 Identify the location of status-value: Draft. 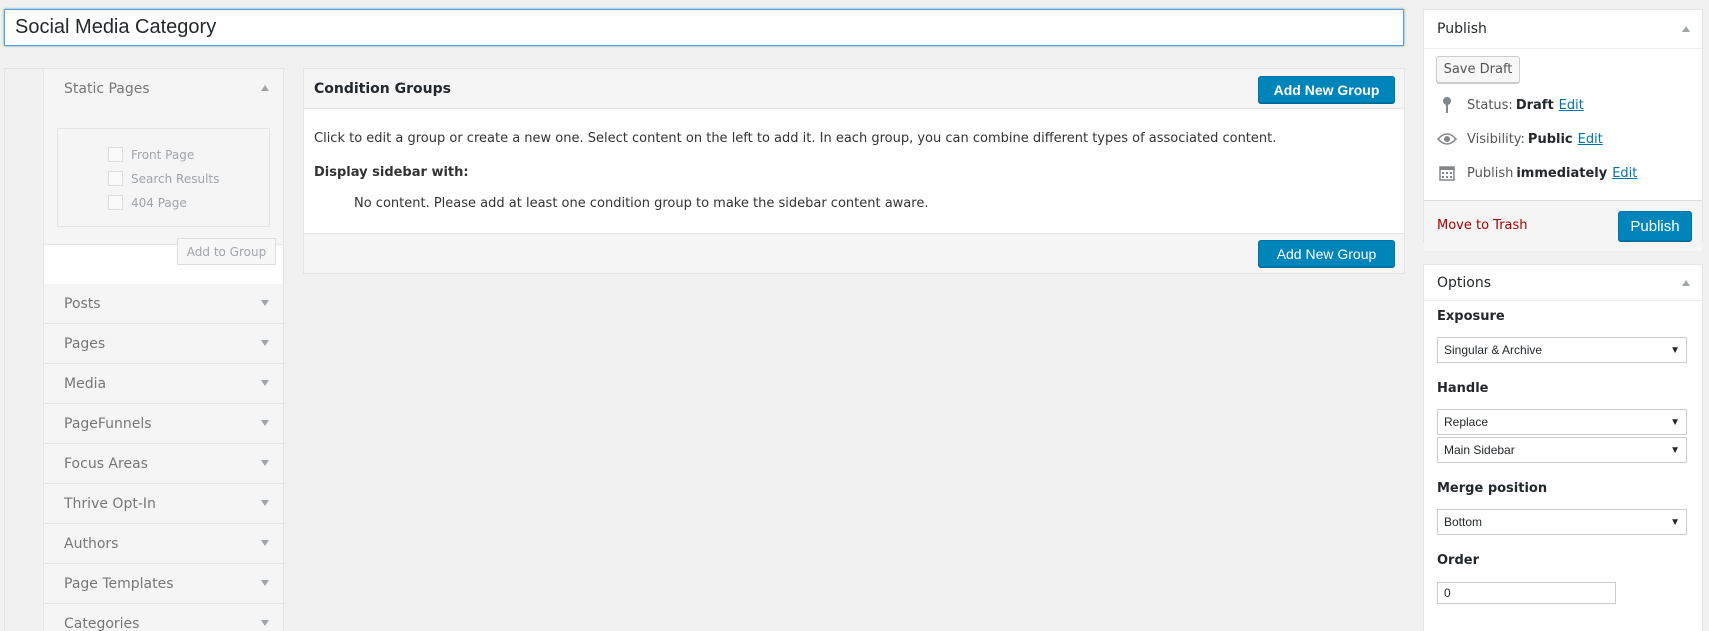
(1534, 105).